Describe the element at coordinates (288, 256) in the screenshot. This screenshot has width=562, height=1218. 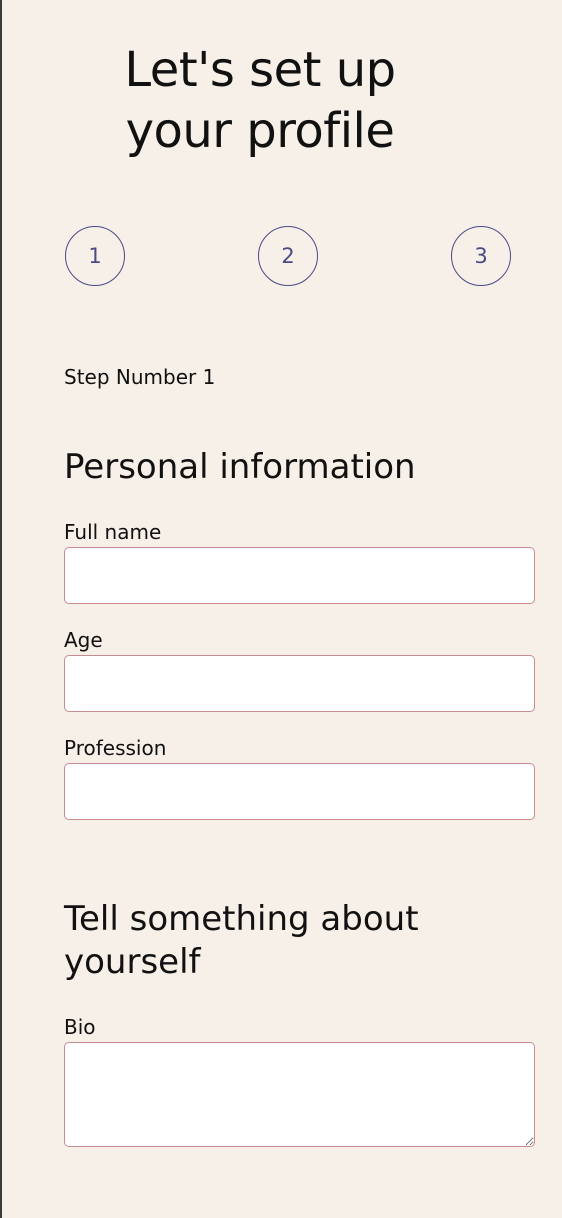
I see `step-indicator-2: 2` at that location.